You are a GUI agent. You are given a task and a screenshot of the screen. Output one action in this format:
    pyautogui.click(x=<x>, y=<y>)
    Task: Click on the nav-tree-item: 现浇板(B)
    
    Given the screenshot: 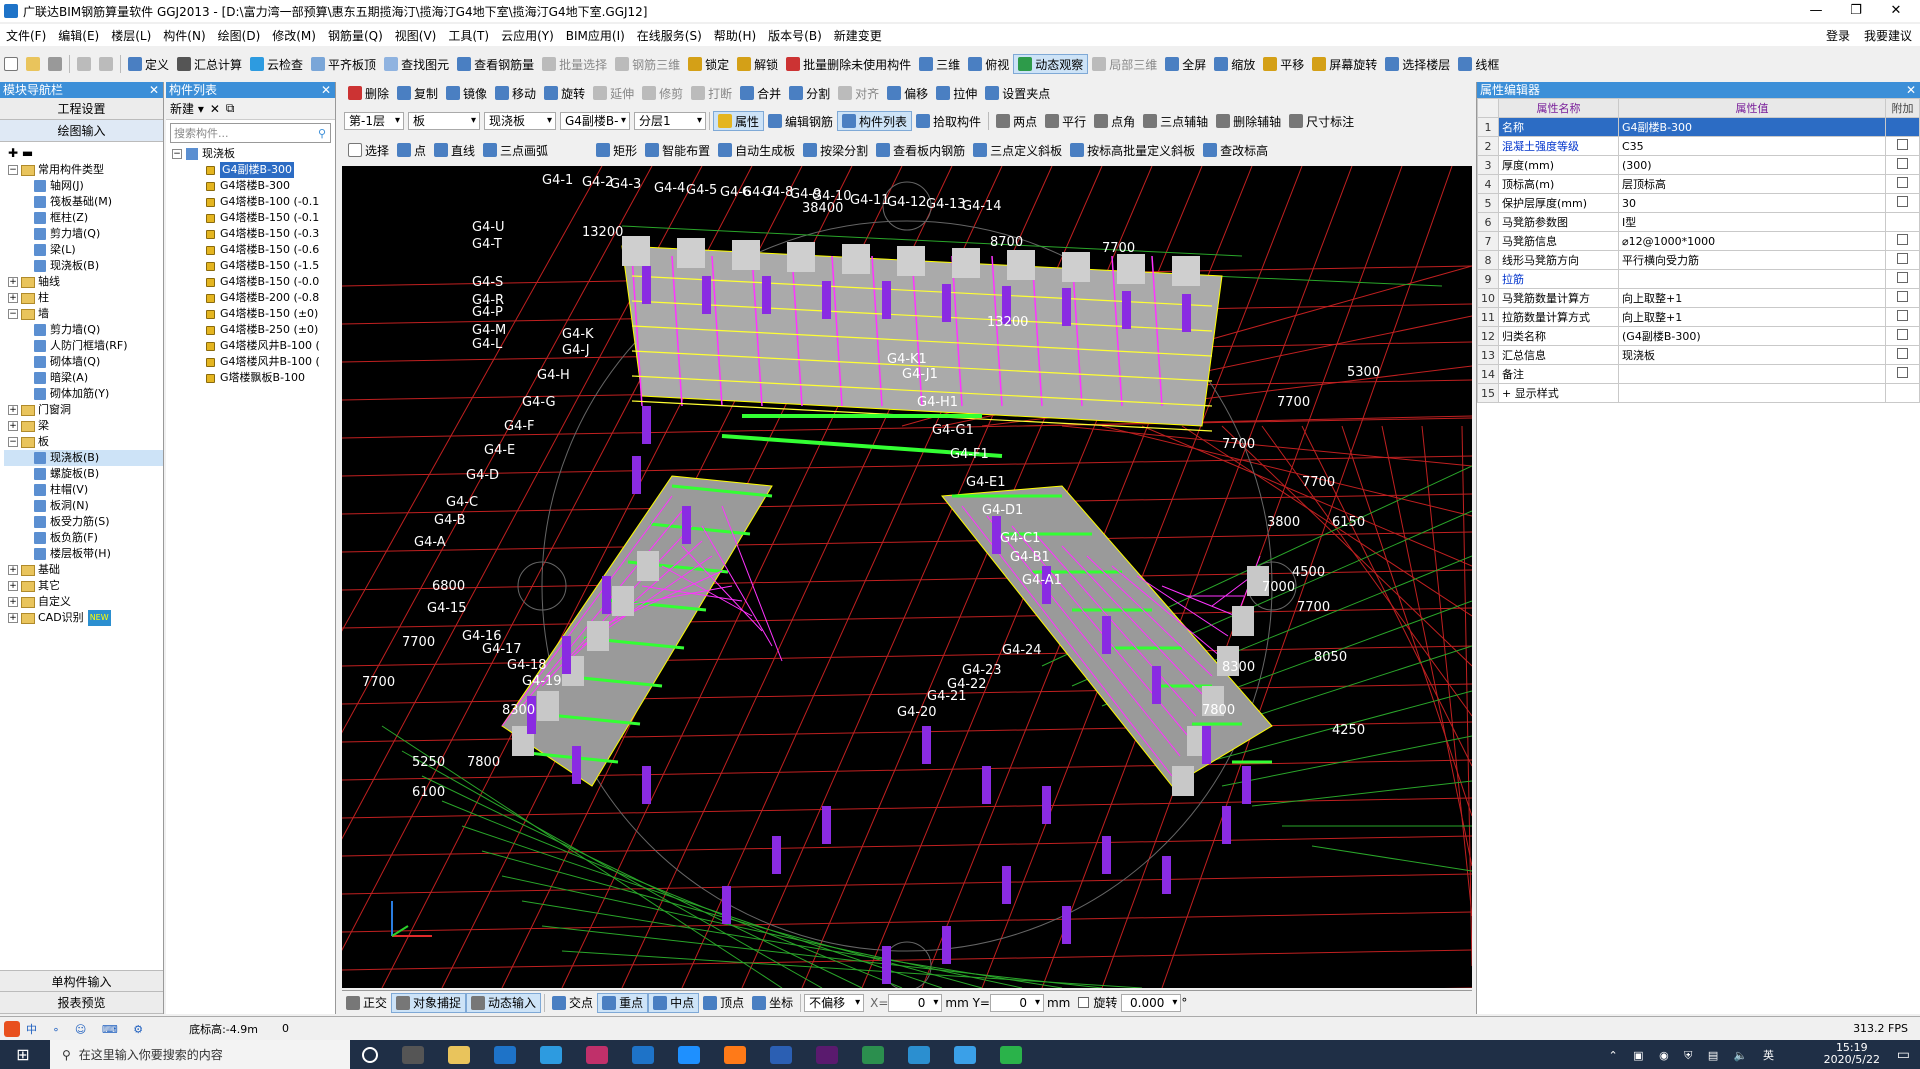 What is the action you would take?
    pyautogui.click(x=83, y=266)
    